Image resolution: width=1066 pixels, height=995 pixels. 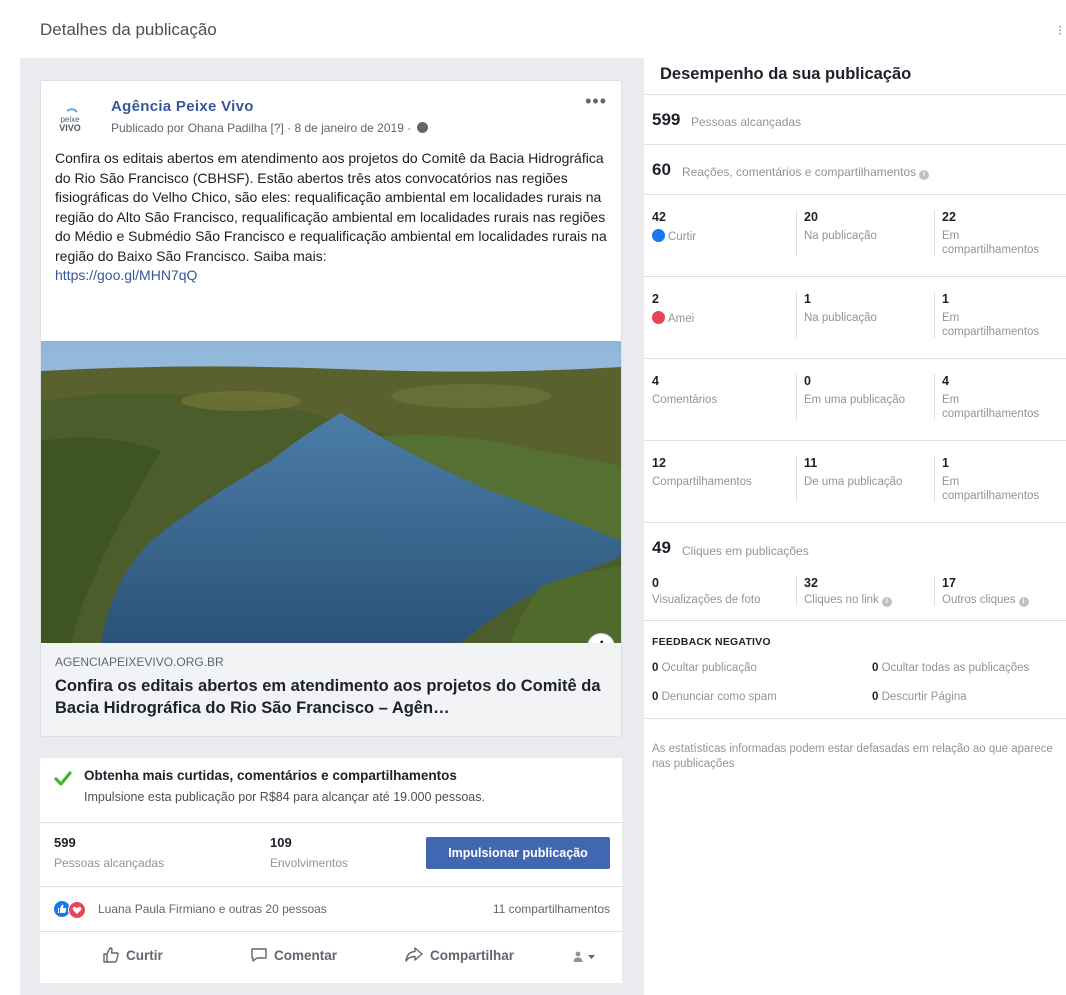 I want to click on shares-on-shares-label: Em compartilhamentos, so click(x=991, y=489).